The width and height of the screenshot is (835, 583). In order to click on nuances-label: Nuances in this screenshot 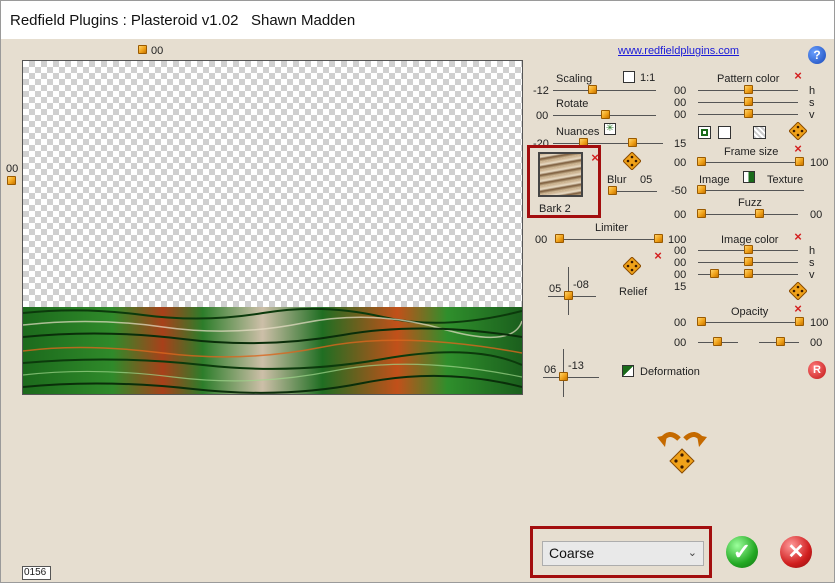, I will do `click(578, 132)`.